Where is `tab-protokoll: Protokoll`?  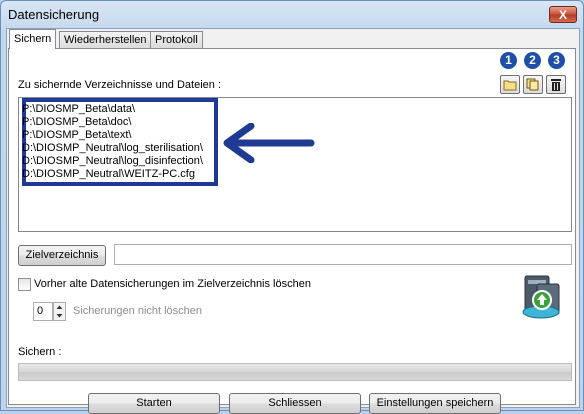
tab-protokoll: Protokoll is located at coordinates (176, 39).